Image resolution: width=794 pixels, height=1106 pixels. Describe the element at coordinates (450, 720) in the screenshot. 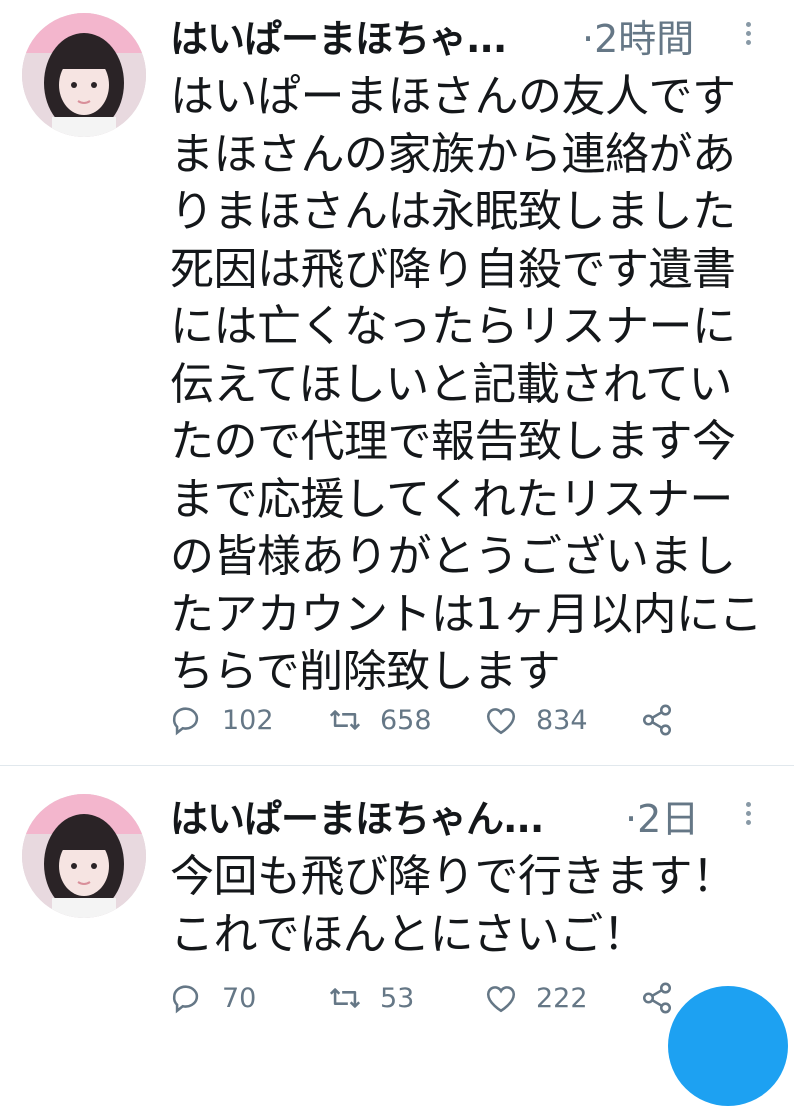

I see `tweet-actions: 102 658 834` at that location.